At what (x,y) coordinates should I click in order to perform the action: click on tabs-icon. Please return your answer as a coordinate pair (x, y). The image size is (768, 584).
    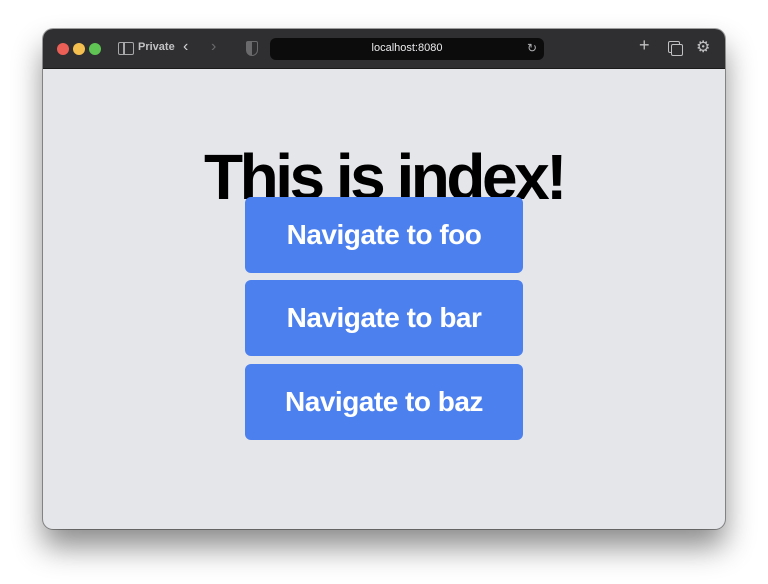
    Looking at the image, I should click on (675, 48).